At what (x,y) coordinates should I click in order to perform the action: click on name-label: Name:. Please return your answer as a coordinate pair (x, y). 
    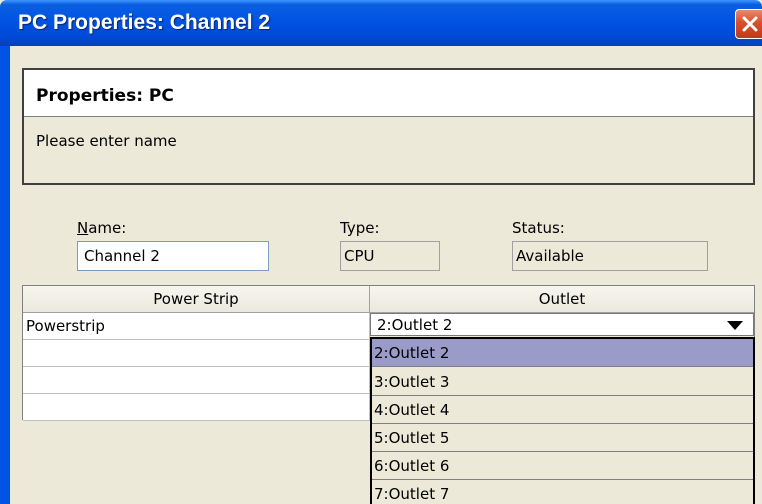
    Looking at the image, I should click on (101, 228).